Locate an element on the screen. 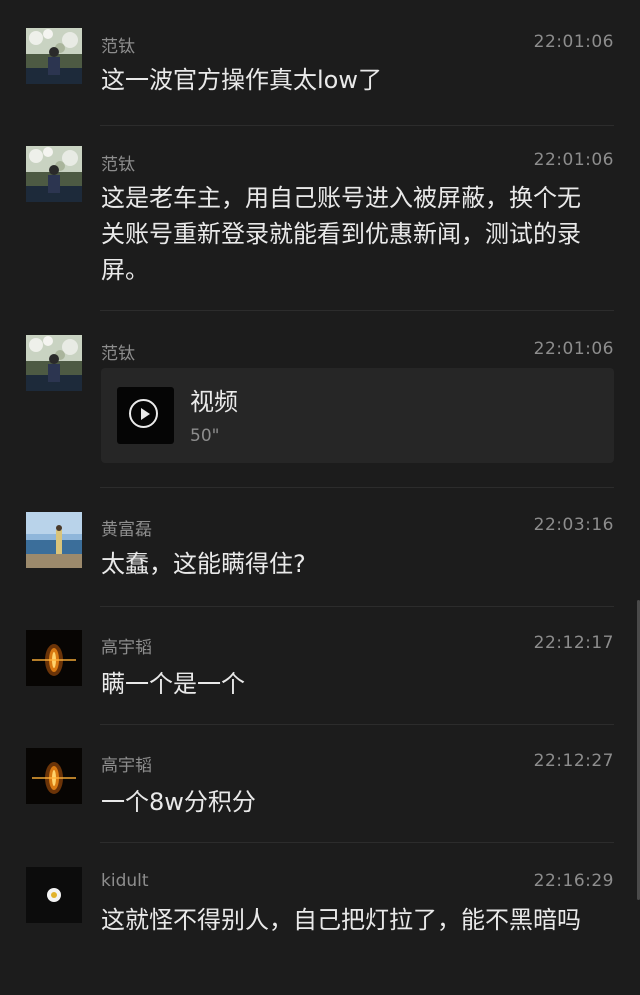  play-icon is located at coordinates (143, 413).